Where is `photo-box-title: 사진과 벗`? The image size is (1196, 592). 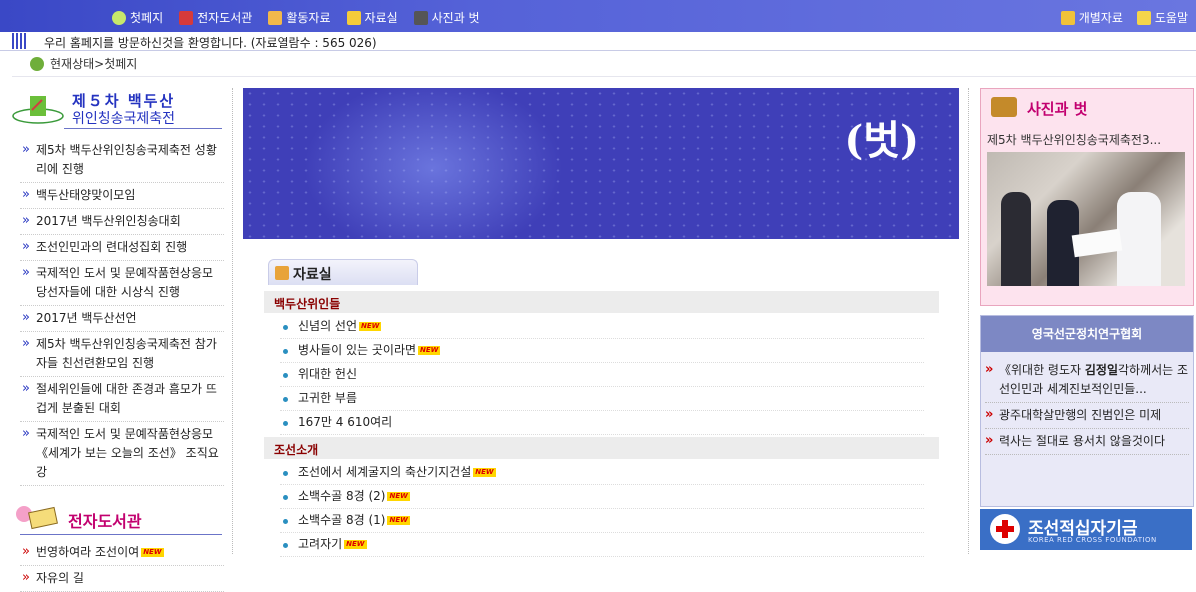
photo-box-title: 사진과 벗 is located at coordinates (1057, 108).